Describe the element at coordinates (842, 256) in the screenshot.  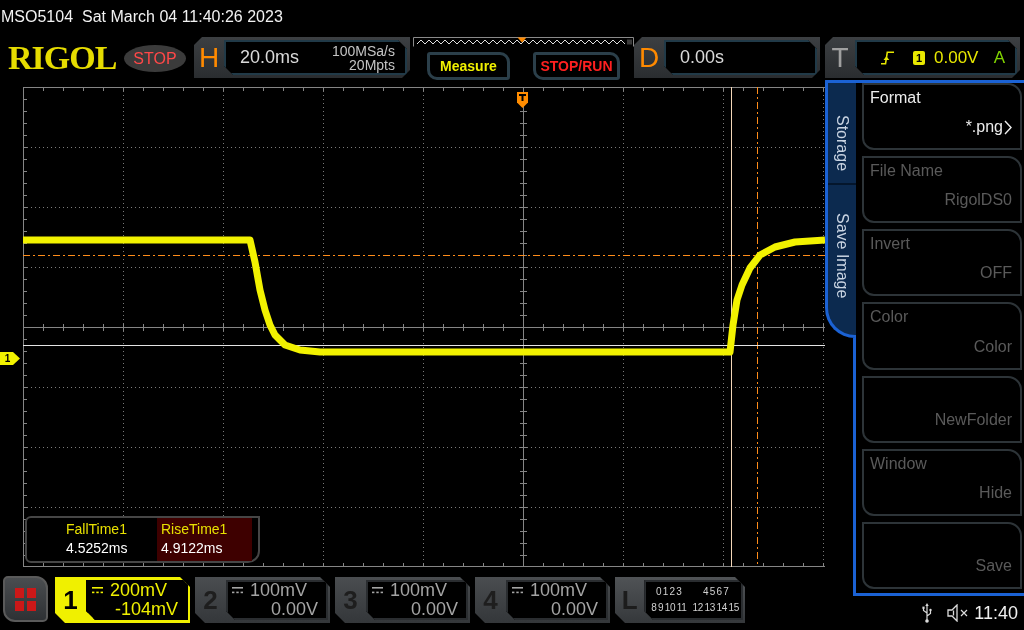
I see `menu-page-title: Save Image` at that location.